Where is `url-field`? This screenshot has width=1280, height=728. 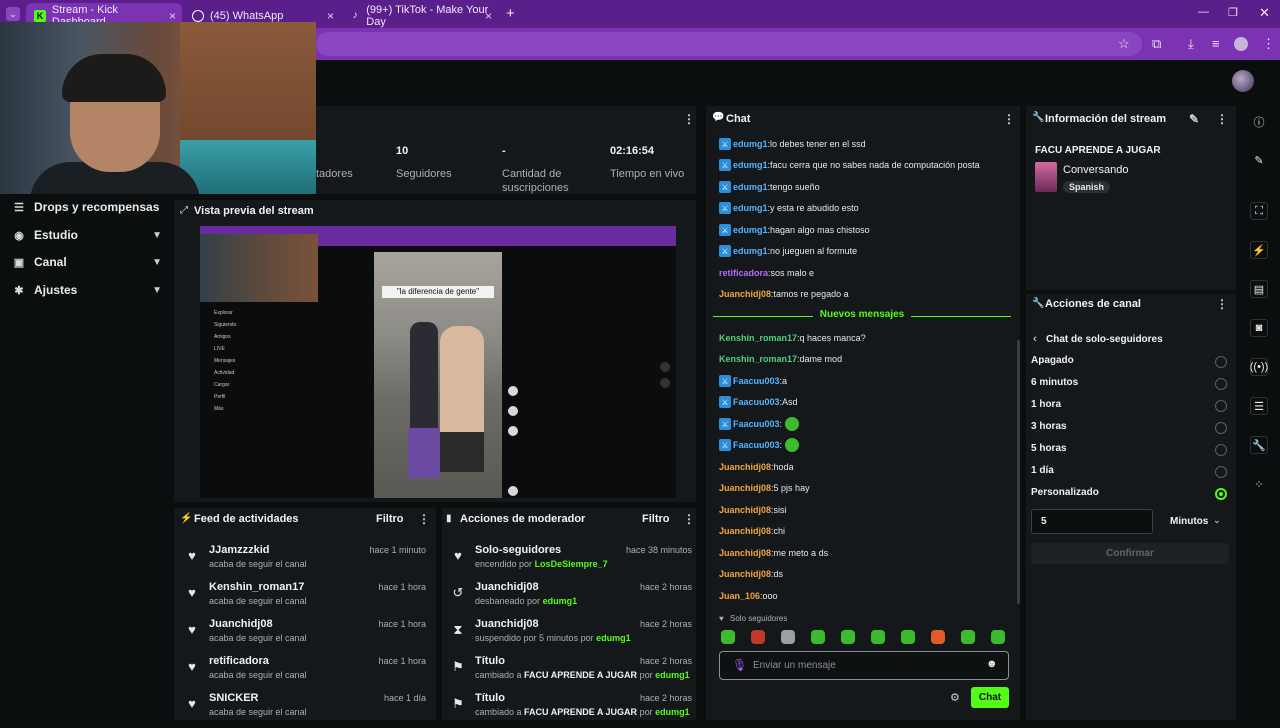
url-field is located at coordinates (729, 44).